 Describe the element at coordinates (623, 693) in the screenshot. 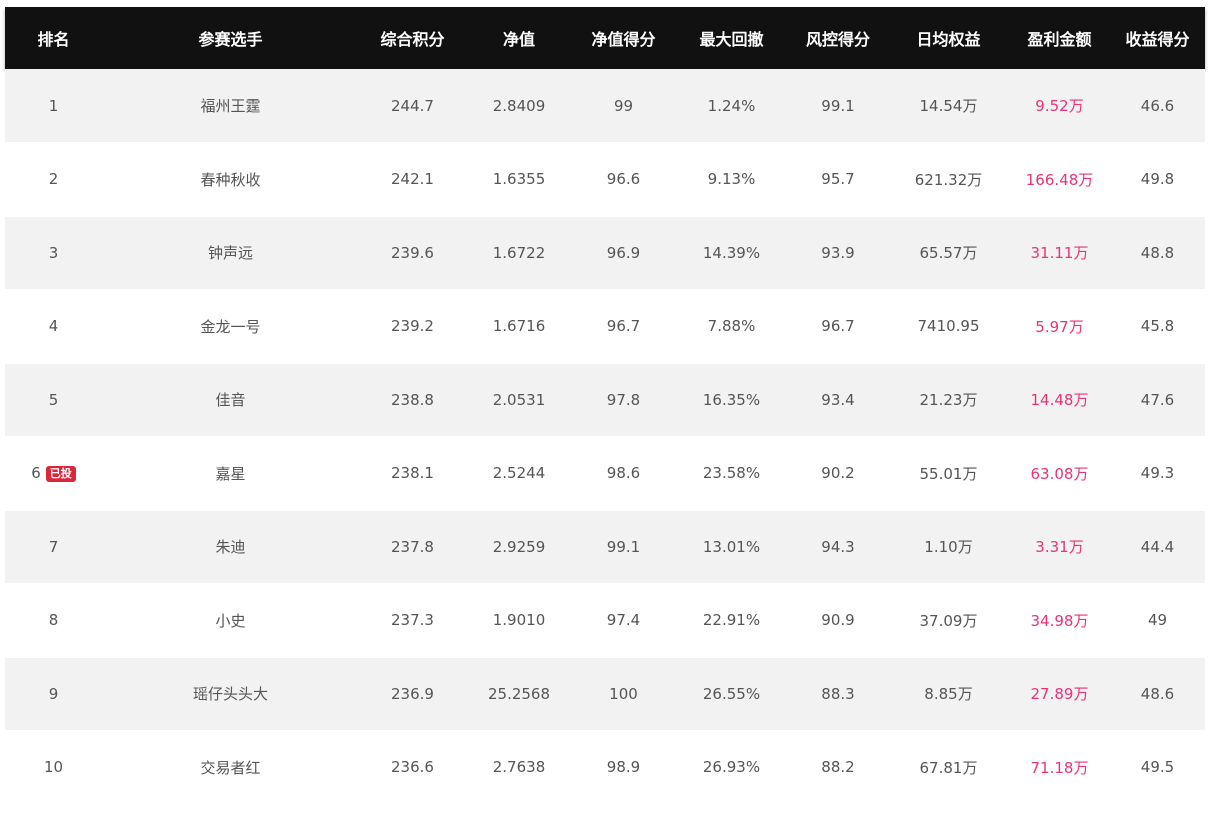

I see `nav-score-cell: 100` at that location.